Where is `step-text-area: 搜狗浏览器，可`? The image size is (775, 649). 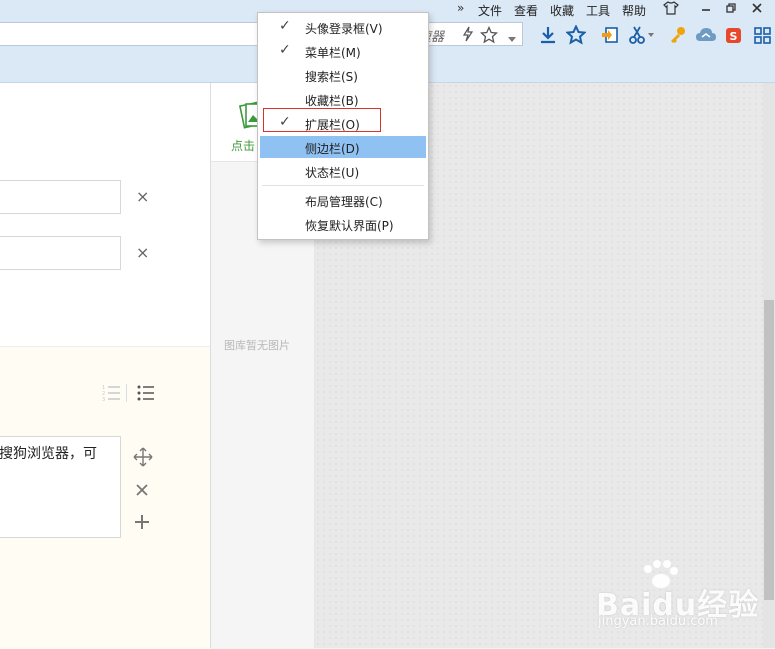
step-text-area: 搜狗浏览器，可 is located at coordinates (60, 487).